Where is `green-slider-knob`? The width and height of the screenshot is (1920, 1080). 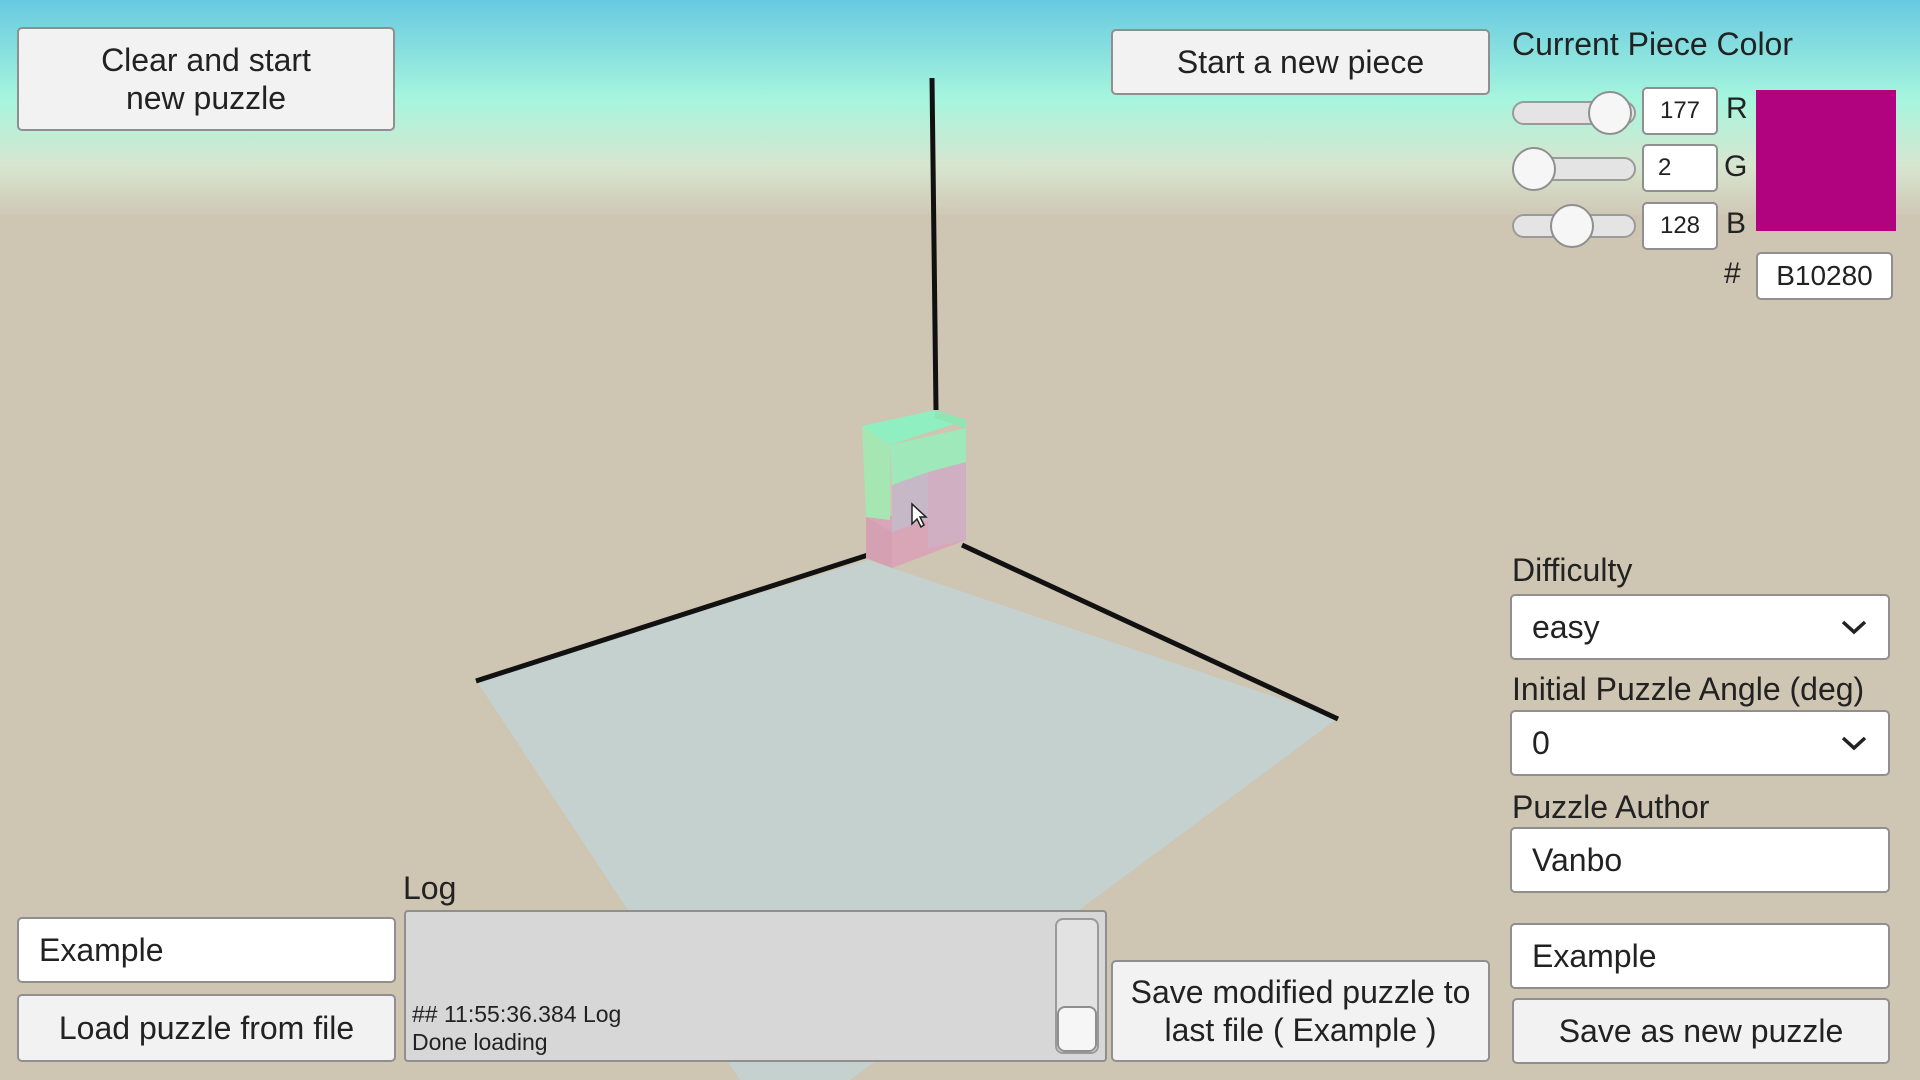 green-slider-knob is located at coordinates (1534, 169).